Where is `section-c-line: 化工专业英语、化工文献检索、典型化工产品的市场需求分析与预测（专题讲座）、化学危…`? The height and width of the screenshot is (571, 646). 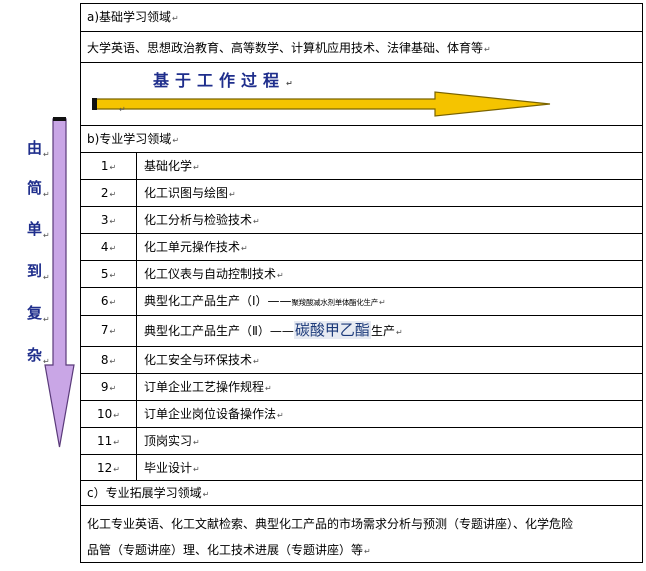 section-c-line: 化工专业英语、化工文献检索、典型化工产品的市场需求分析与预测（专题讲座）、化学危… is located at coordinates (330, 524).